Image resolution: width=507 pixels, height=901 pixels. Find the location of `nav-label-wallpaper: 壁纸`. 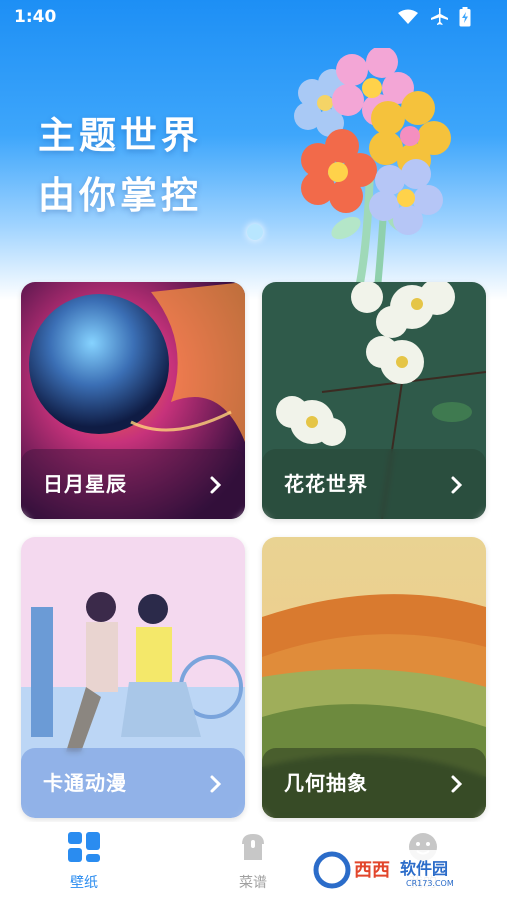

nav-label-wallpaper: 壁纸 is located at coordinates (84, 883).